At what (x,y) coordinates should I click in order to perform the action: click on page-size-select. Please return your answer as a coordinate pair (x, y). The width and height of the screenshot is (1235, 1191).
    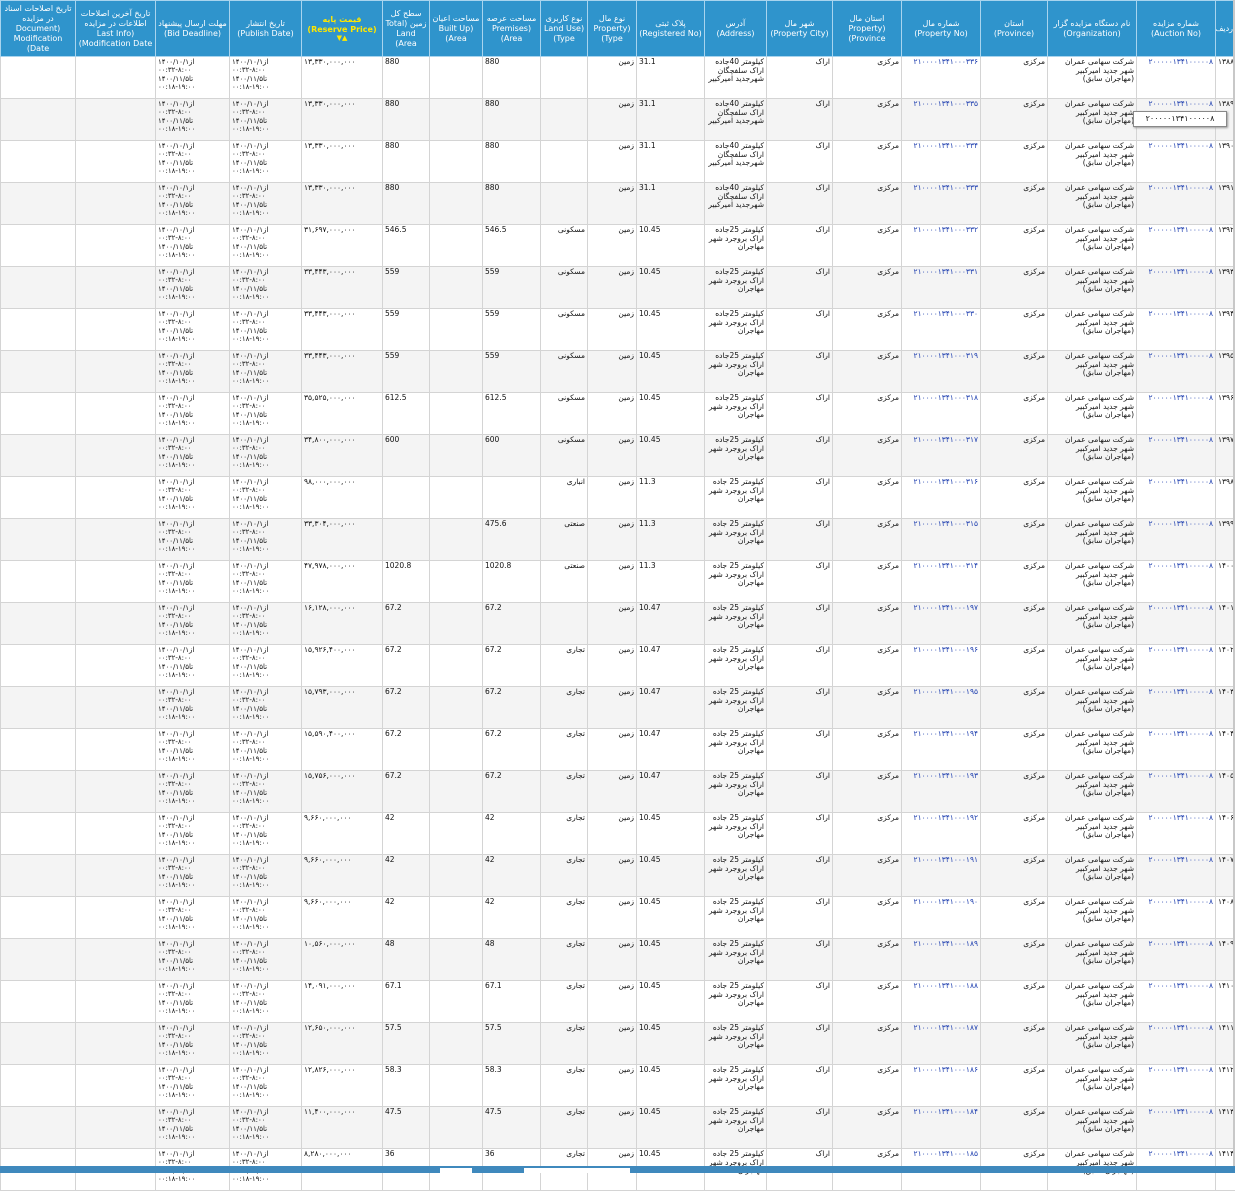
    Looking at the image, I should click on (456, 1170).